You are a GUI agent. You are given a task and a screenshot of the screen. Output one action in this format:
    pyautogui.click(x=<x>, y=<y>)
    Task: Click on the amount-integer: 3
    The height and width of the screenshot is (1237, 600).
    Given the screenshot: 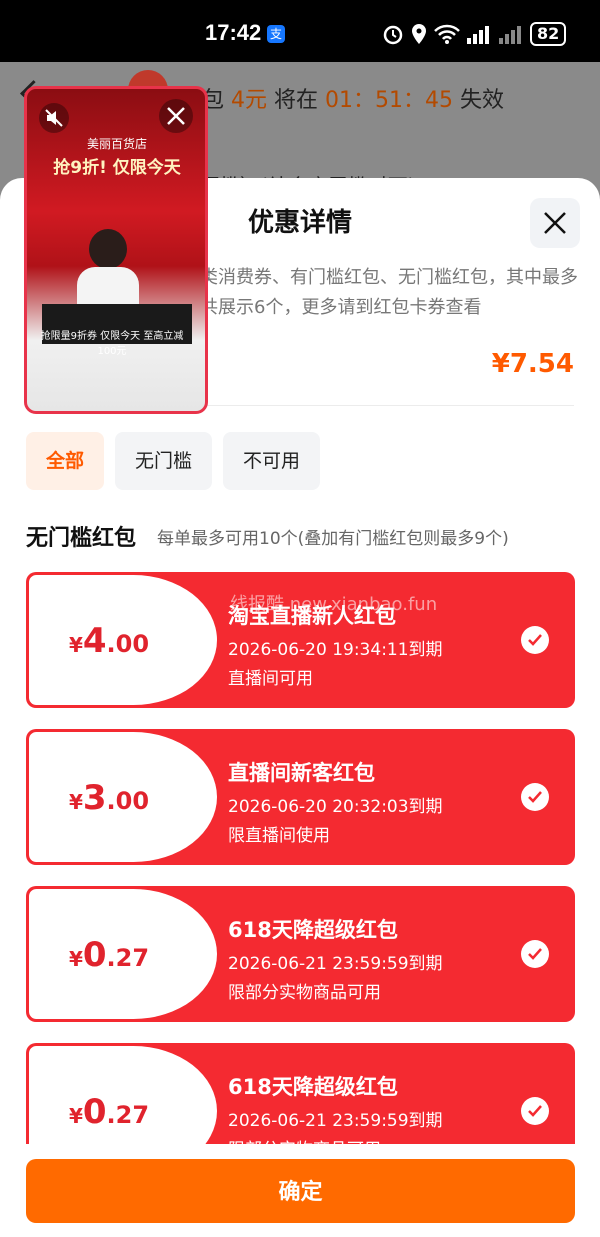 What is the action you would take?
    pyautogui.click(x=94, y=798)
    